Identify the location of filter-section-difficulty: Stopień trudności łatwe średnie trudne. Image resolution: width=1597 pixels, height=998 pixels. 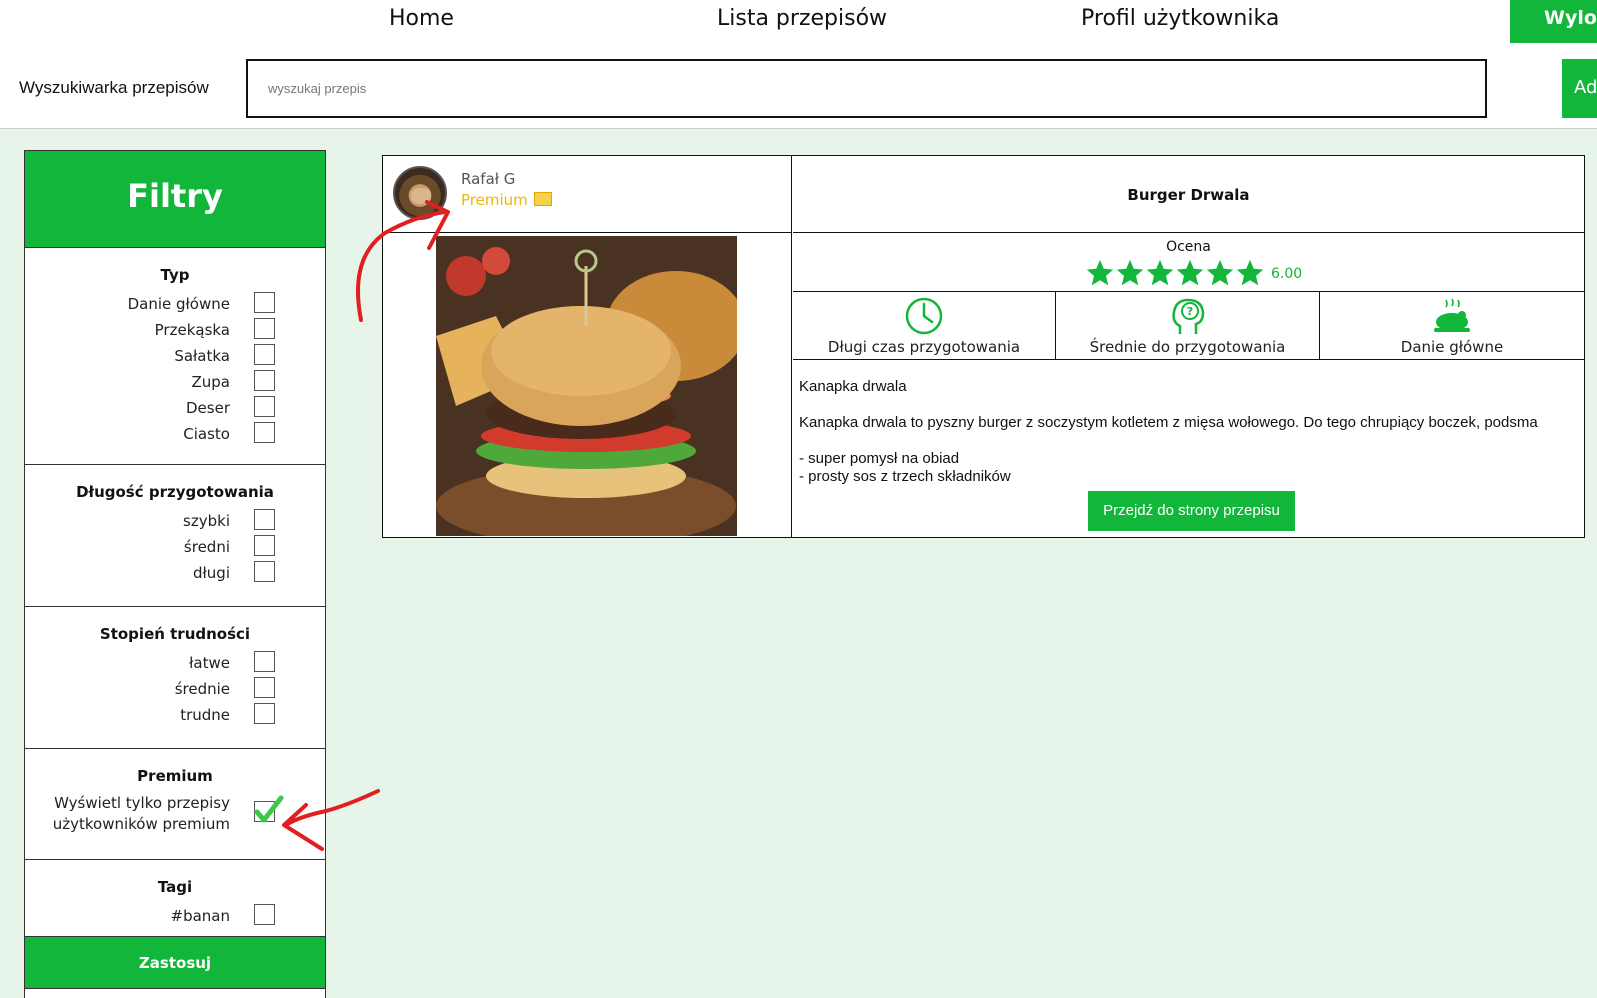
(175, 678).